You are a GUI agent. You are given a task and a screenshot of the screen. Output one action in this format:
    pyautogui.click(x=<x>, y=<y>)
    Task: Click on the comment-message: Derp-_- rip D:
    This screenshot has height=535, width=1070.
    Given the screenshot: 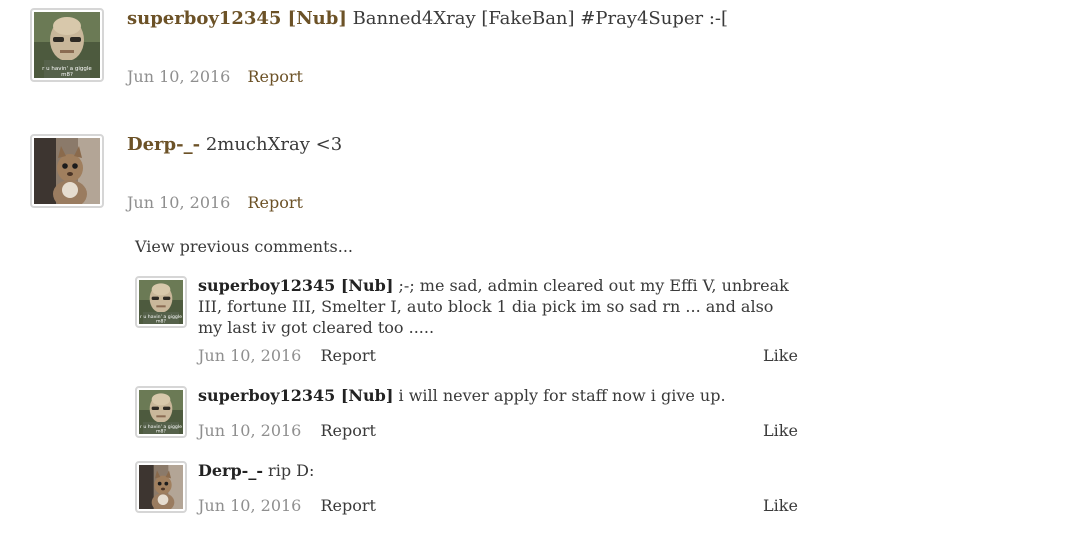 What is the action you would take?
    pyautogui.click(x=498, y=470)
    